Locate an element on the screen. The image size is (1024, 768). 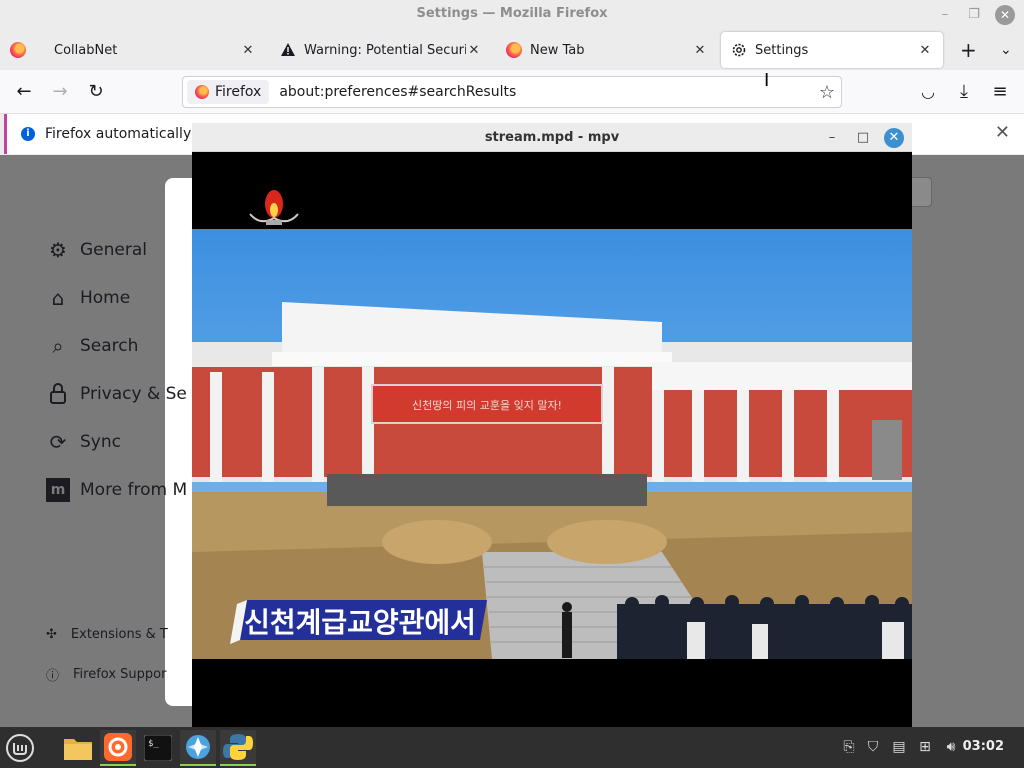
sidebar-item-extensions: ✣ Extensions & T is located at coordinates (107, 634).